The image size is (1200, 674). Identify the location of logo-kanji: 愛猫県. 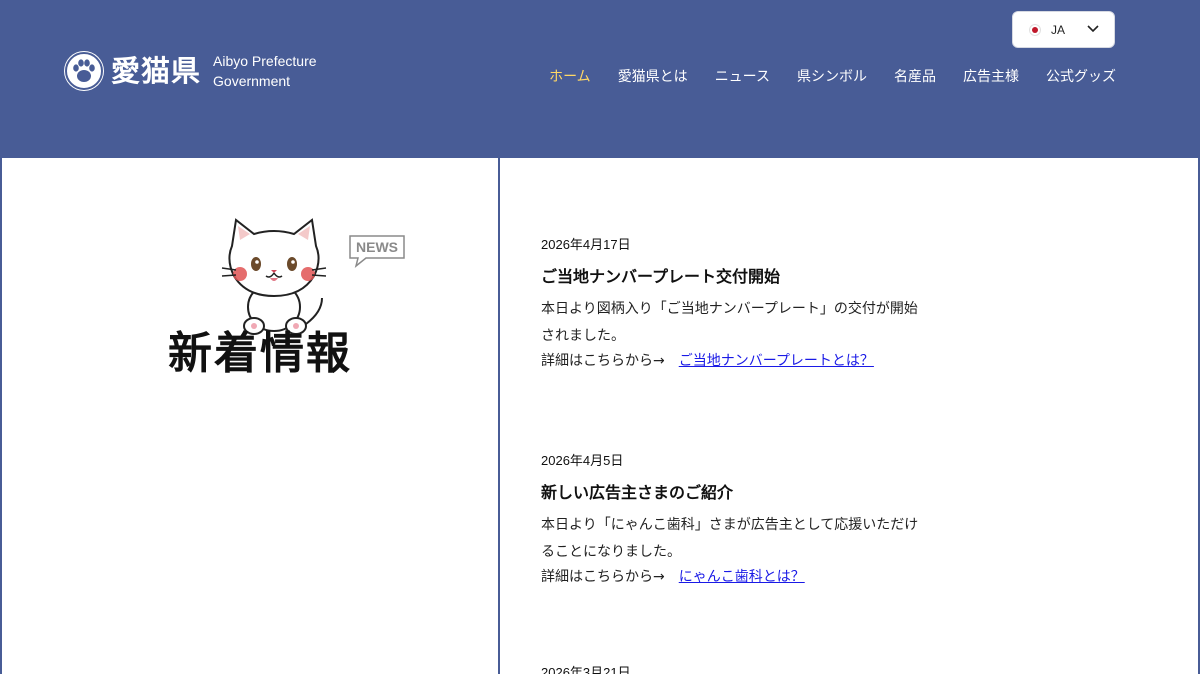
(156, 71).